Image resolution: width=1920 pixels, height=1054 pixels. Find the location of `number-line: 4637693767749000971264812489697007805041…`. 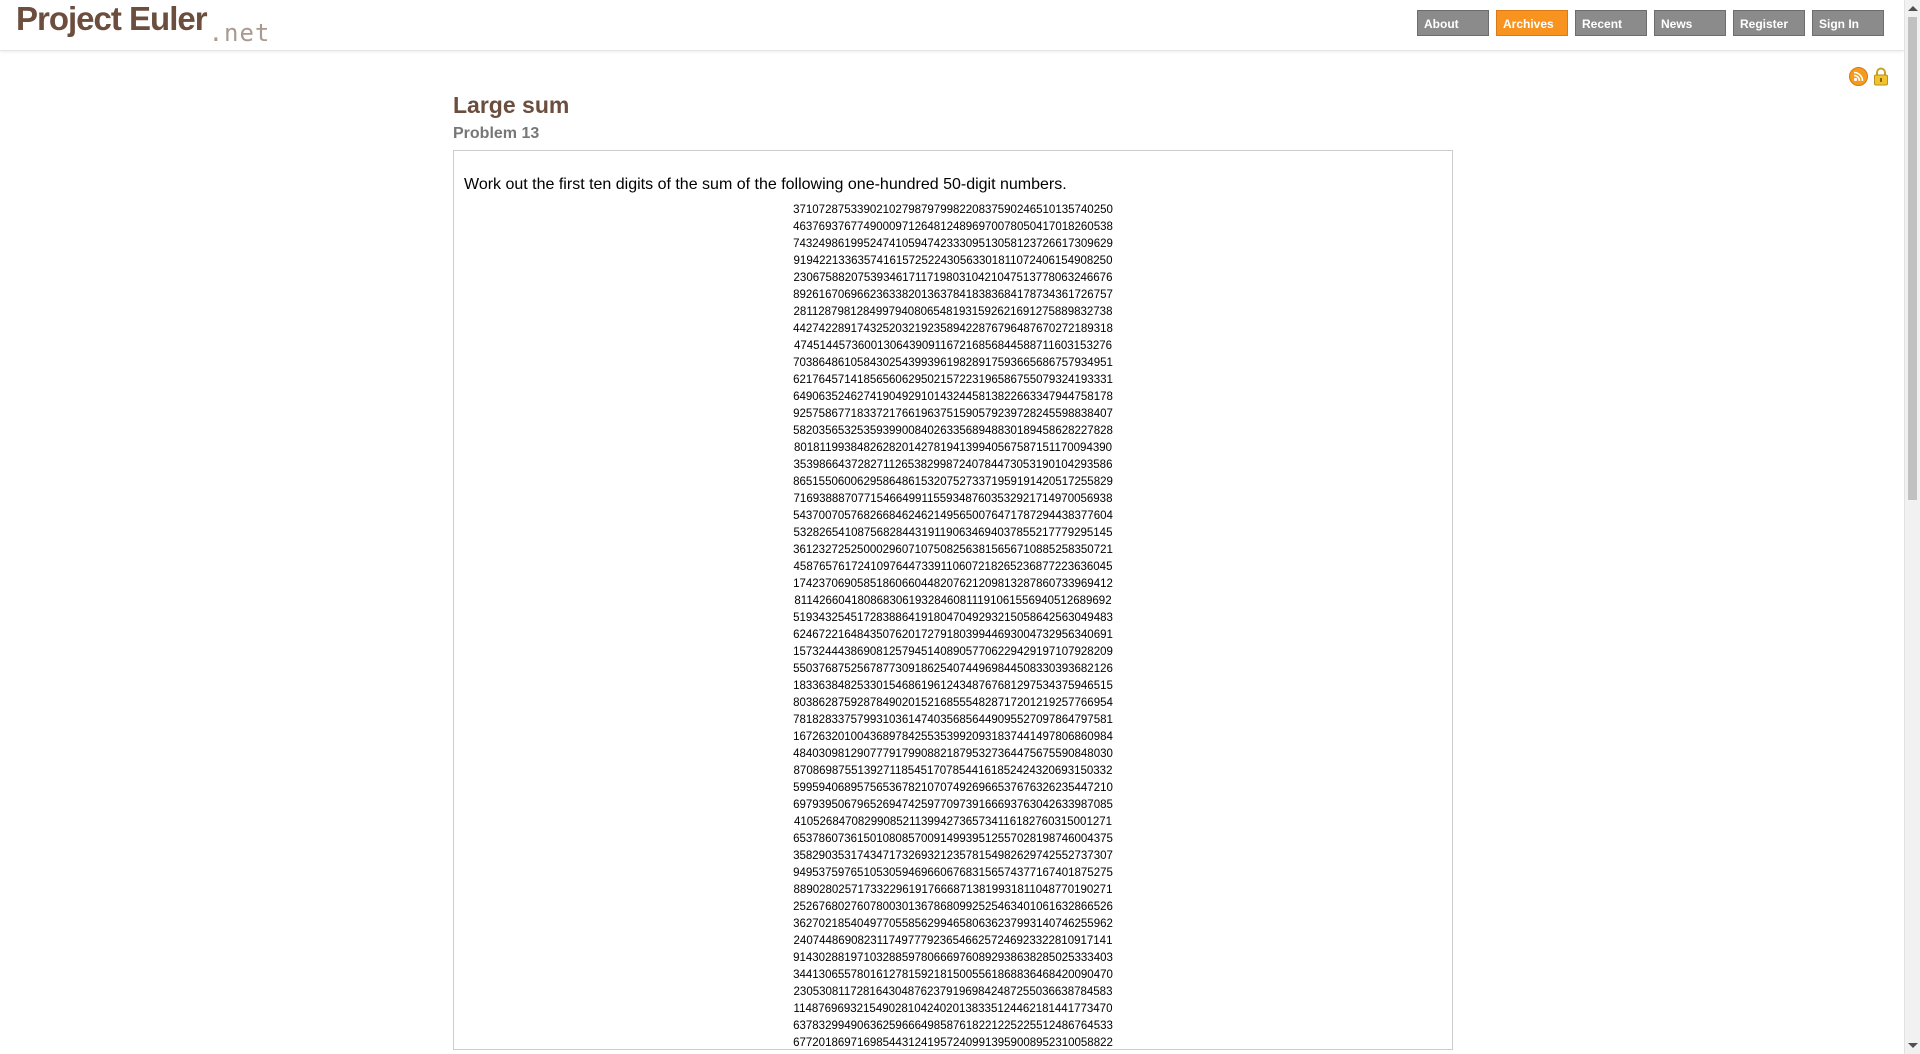

number-line: 4637693767749000971264812489697007805041… is located at coordinates (953, 227).